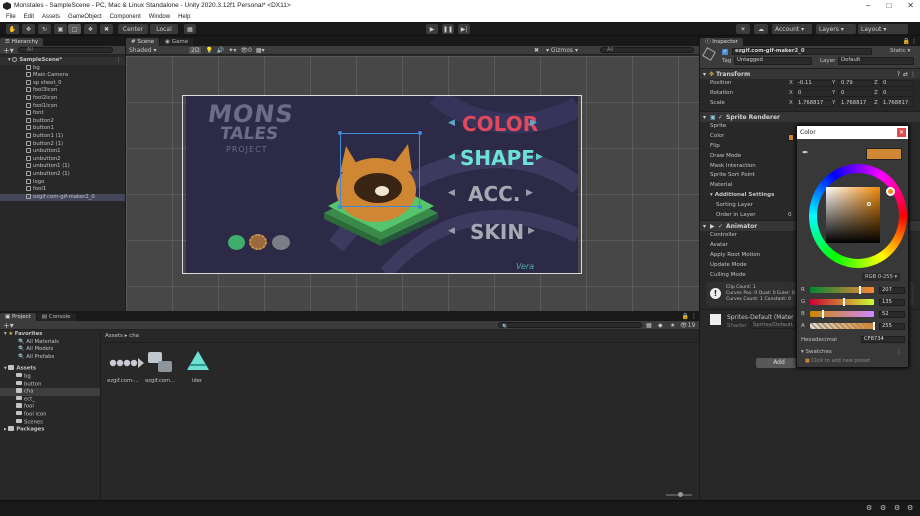 This screenshot has height=516, width=920. Describe the element at coordinates (50, 399) in the screenshot. I see `folder-item: ect_` at that location.